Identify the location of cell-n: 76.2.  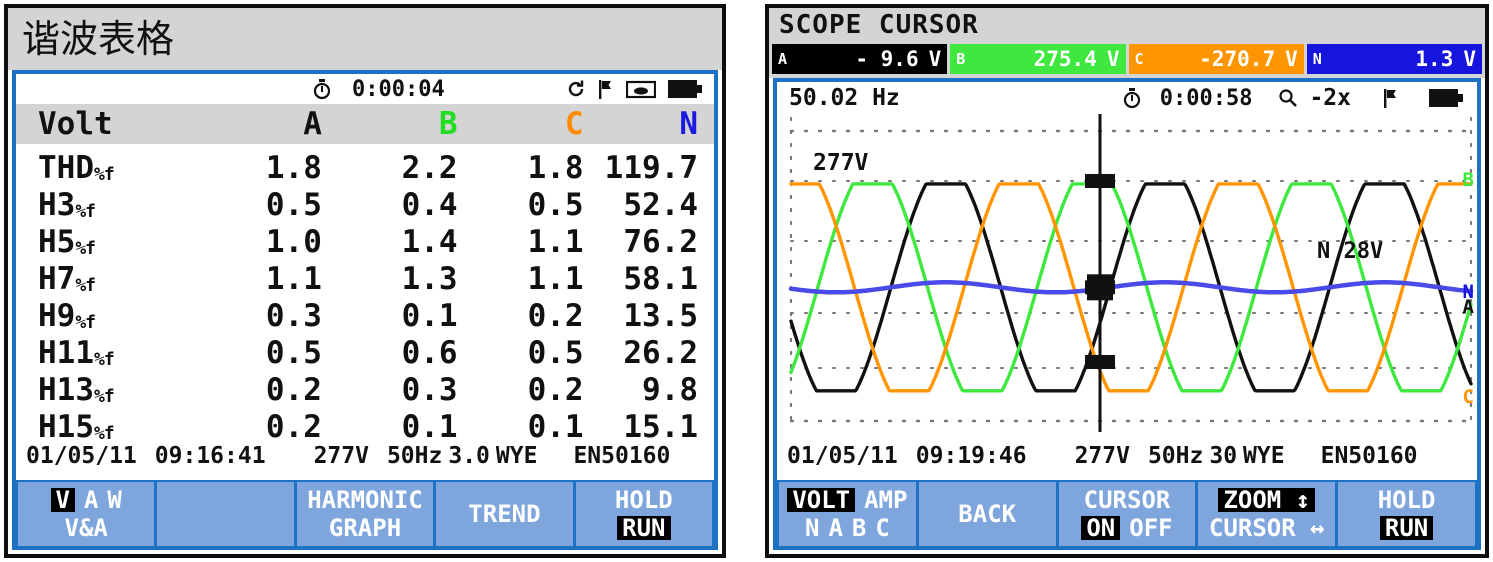
(660, 241).